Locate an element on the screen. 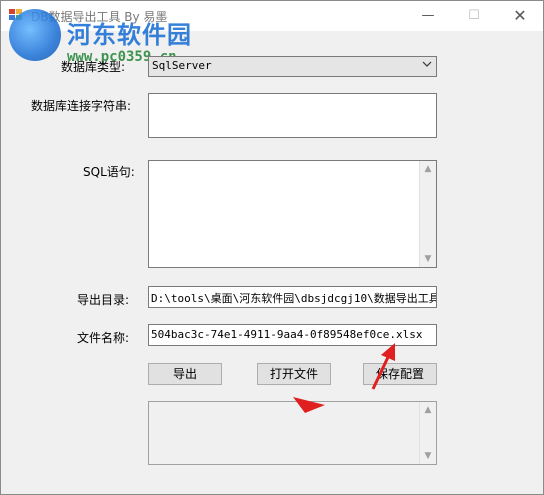 This screenshot has width=544, height=495. file-name-label: 文件名称: is located at coordinates (103, 338).